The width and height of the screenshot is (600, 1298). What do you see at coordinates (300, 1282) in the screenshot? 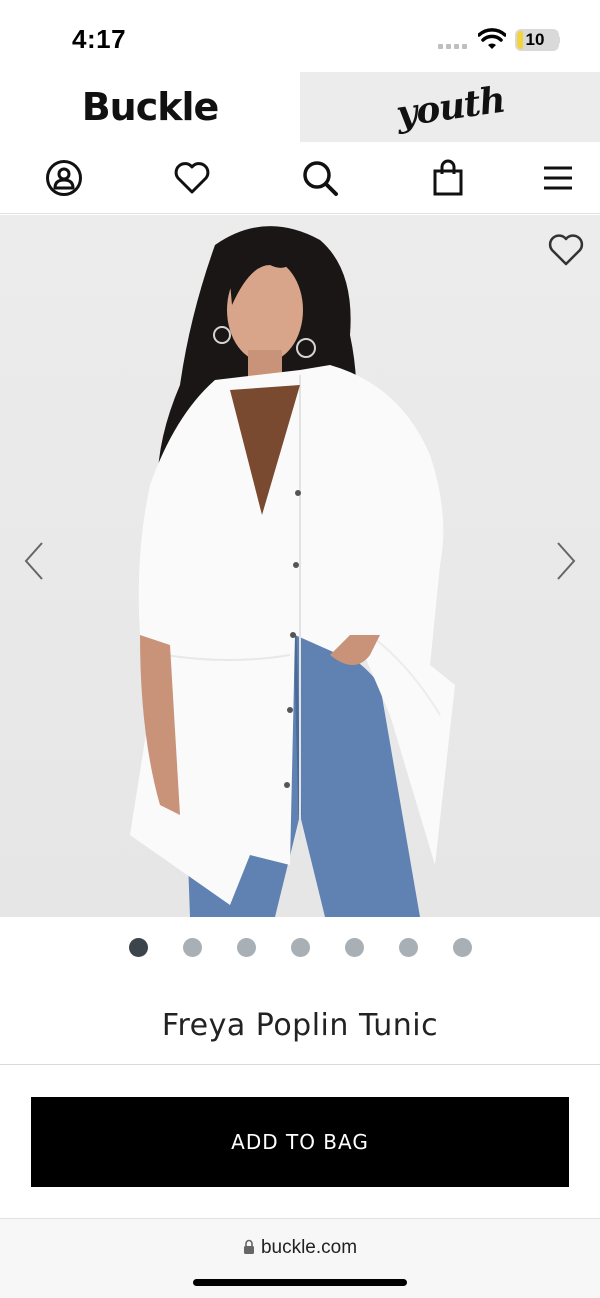
I see `home-indicator` at bounding box center [300, 1282].